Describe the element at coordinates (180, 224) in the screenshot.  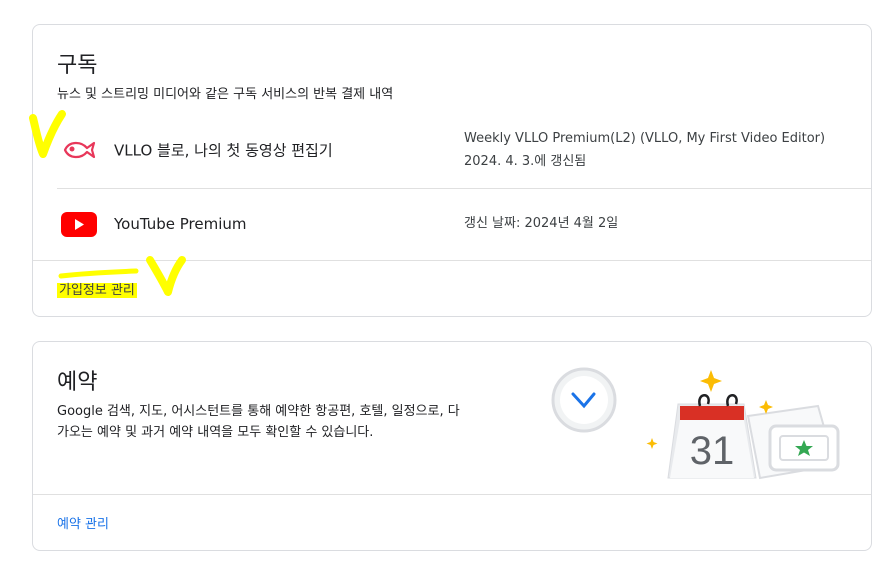
I see `subscription-name: YouTube Premium` at that location.